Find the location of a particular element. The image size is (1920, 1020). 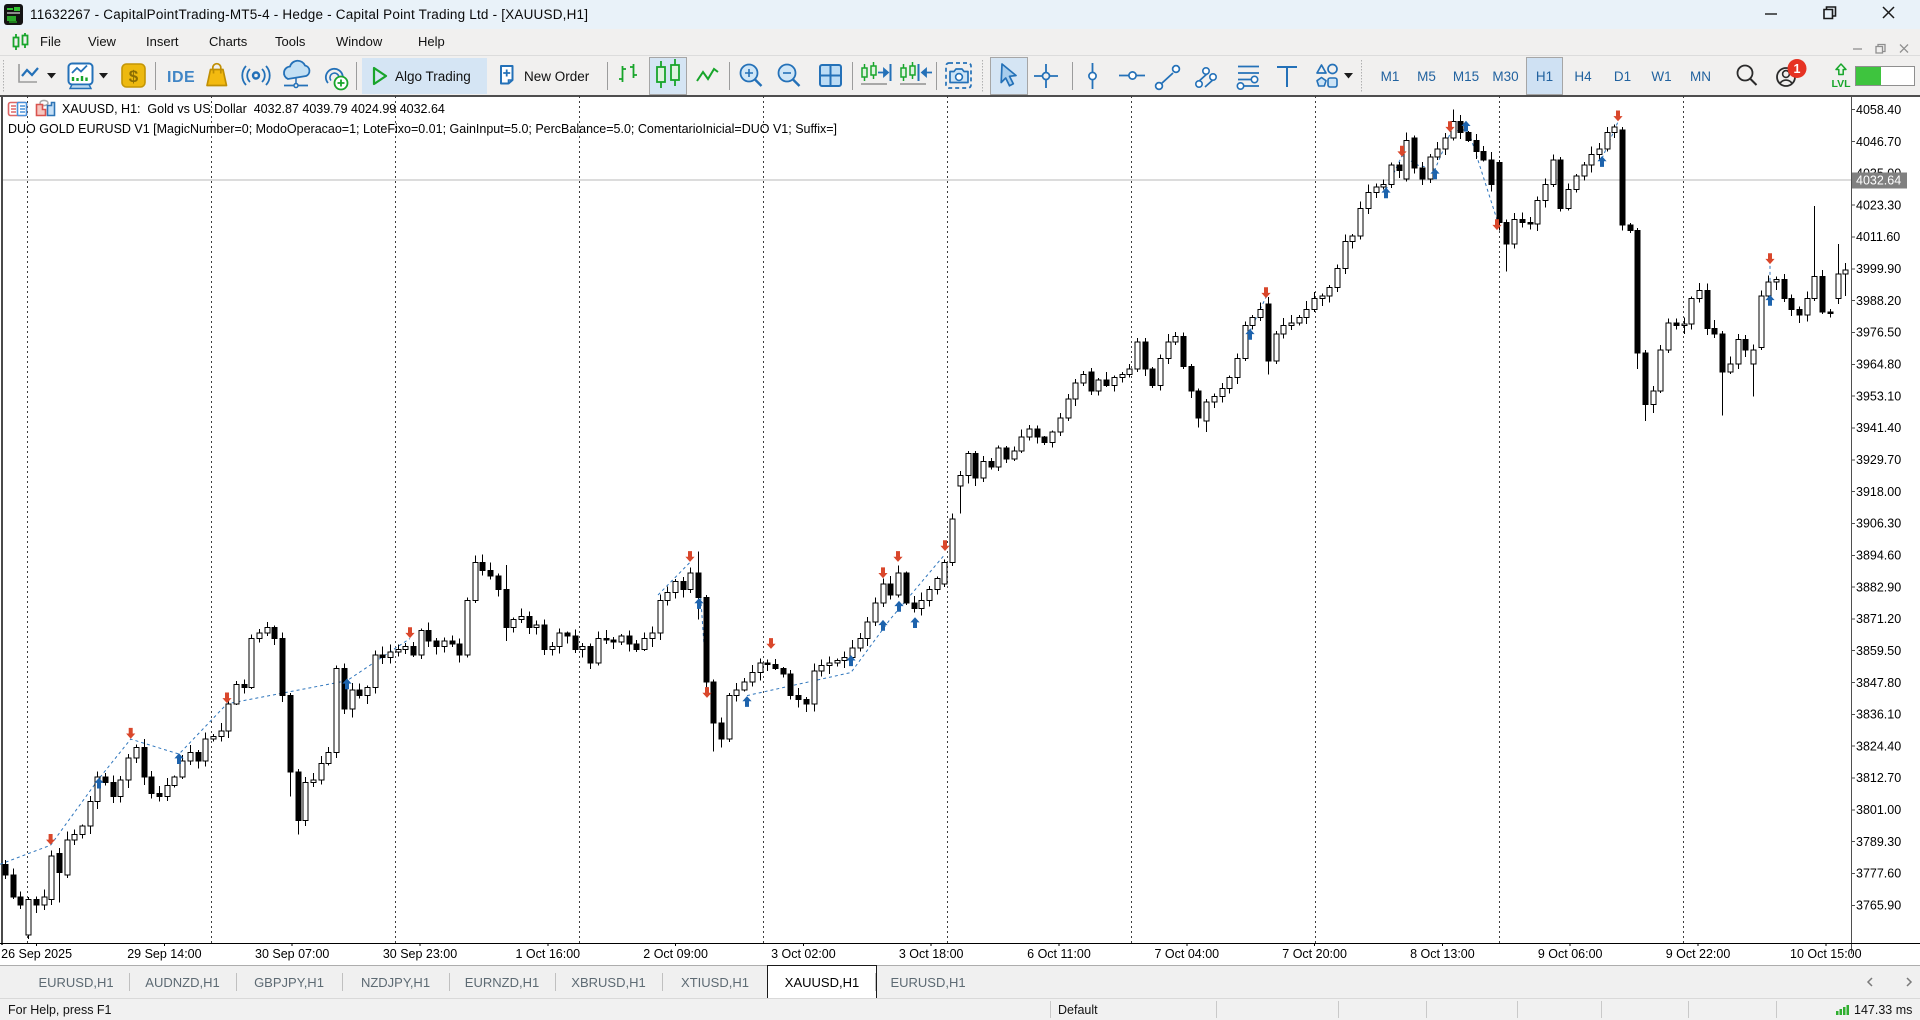

svg-text: 4058.40 is located at coordinates (1878, 110).